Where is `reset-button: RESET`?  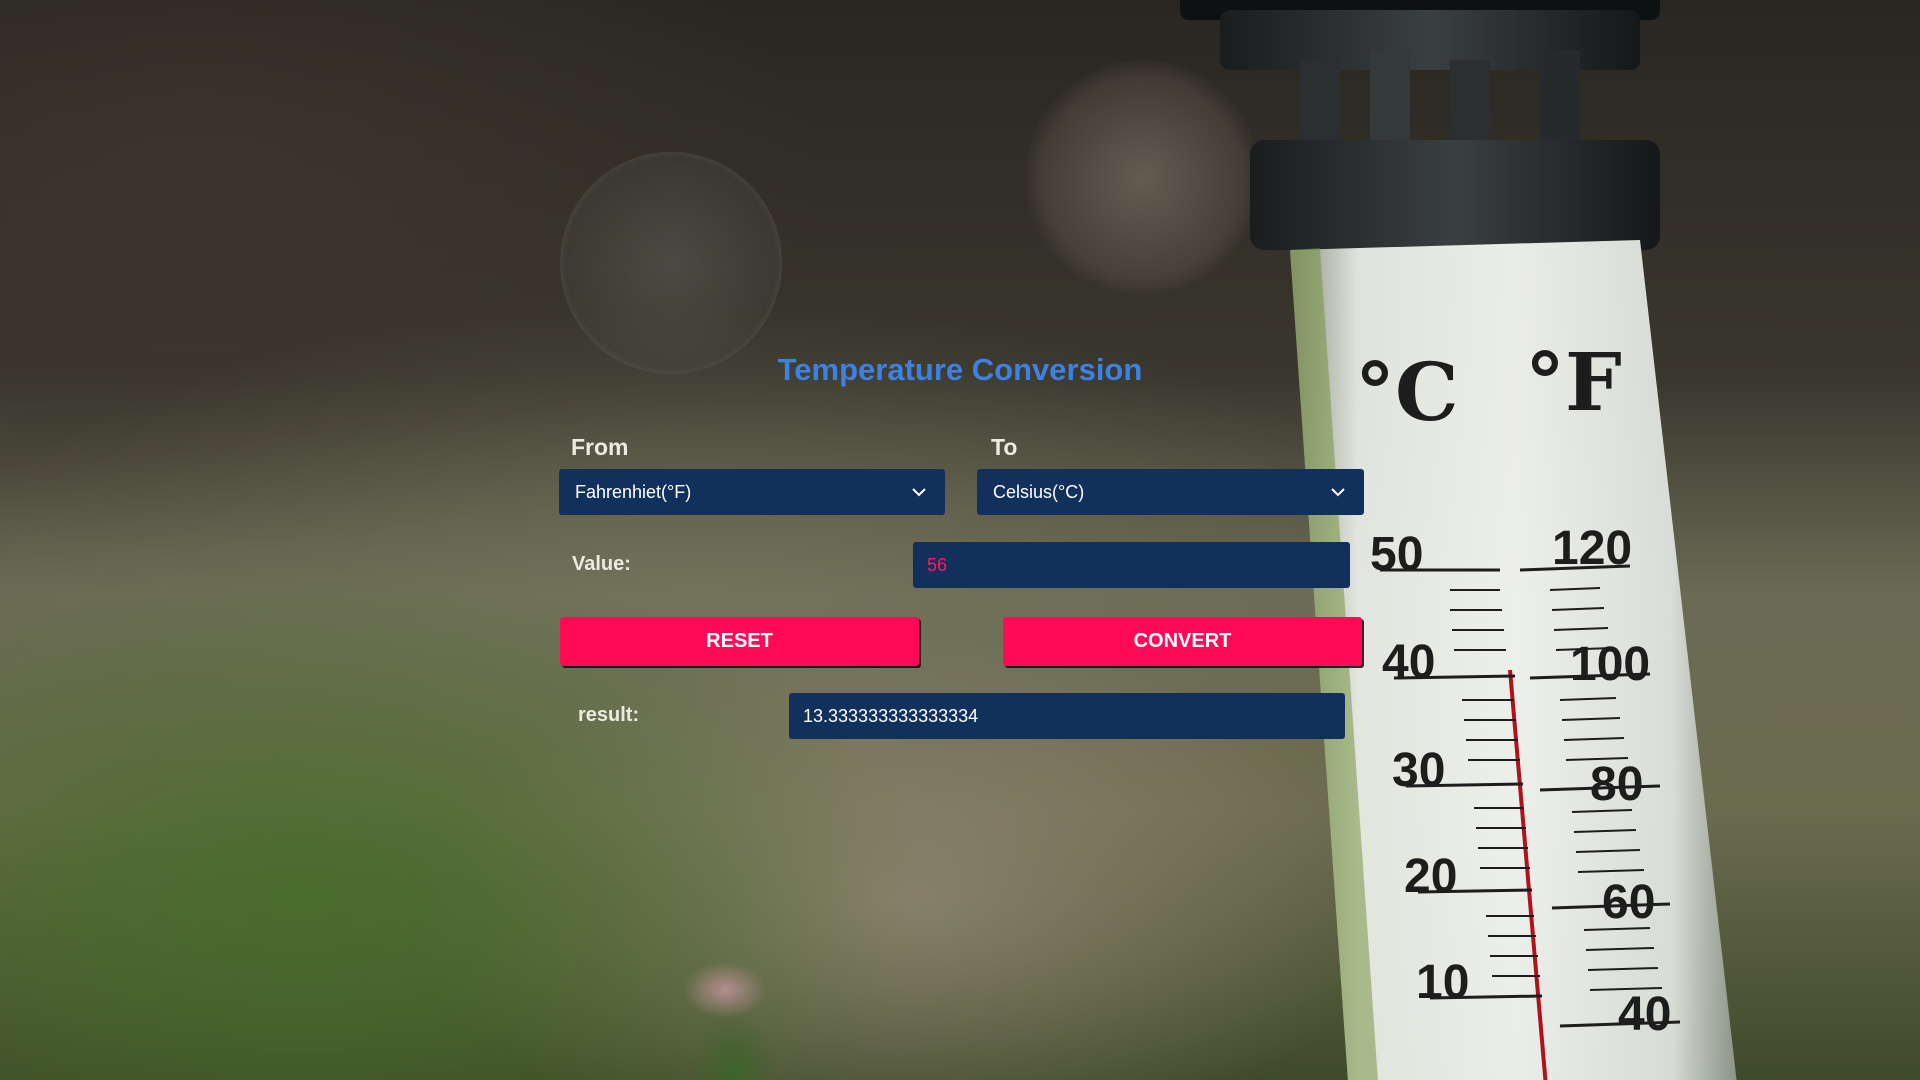 reset-button: RESET is located at coordinates (739, 641).